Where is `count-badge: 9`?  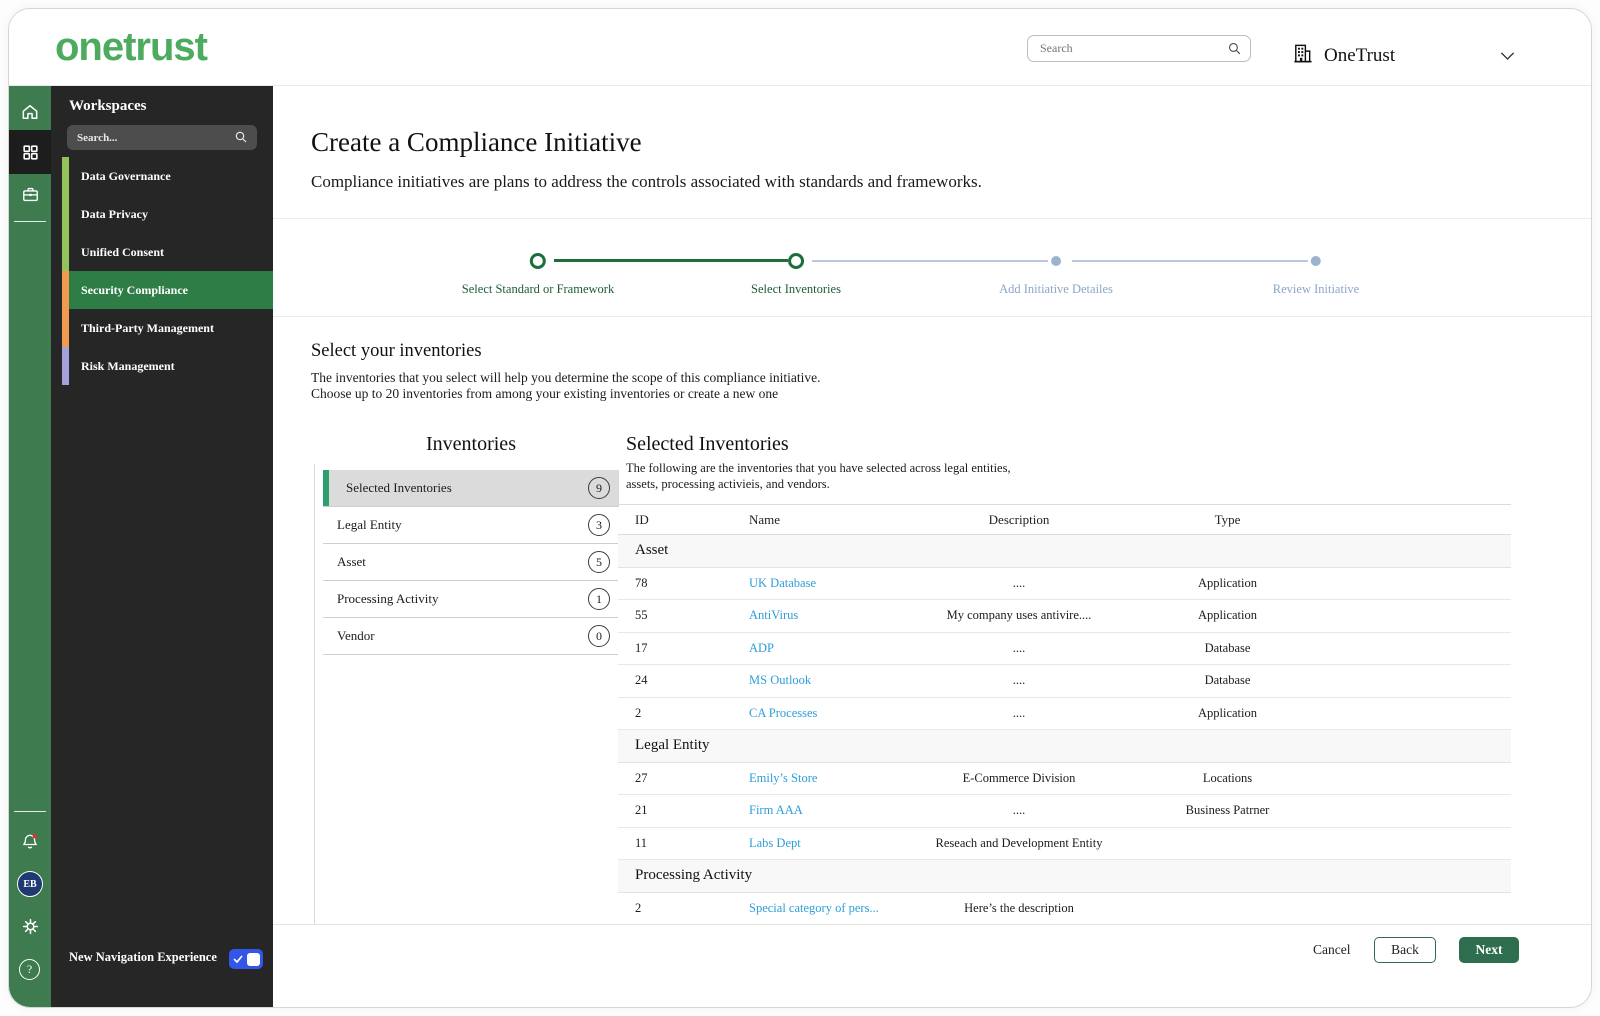
count-badge: 9 is located at coordinates (599, 488).